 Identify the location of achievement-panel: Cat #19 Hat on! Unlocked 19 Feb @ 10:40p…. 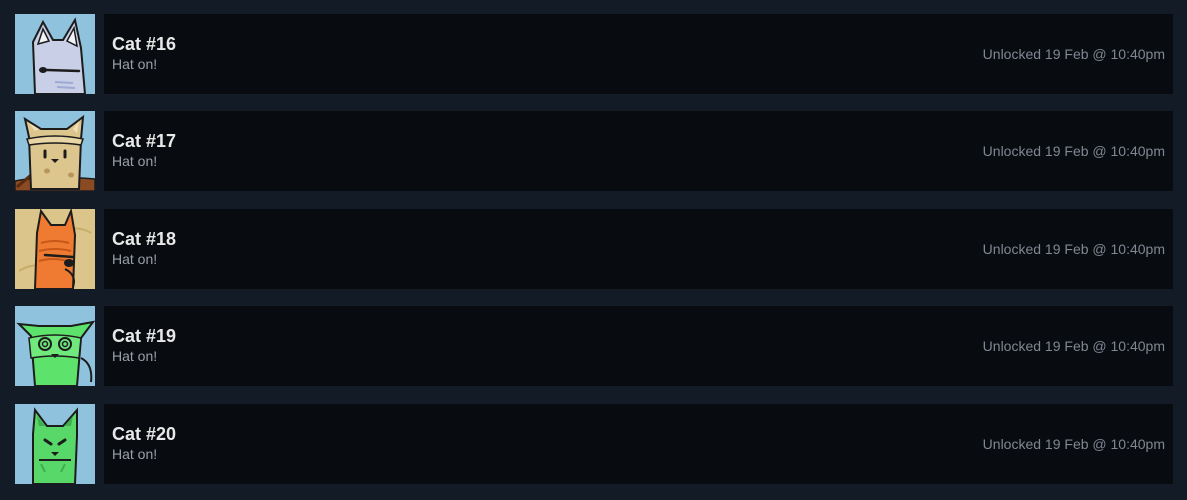
(638, 346).